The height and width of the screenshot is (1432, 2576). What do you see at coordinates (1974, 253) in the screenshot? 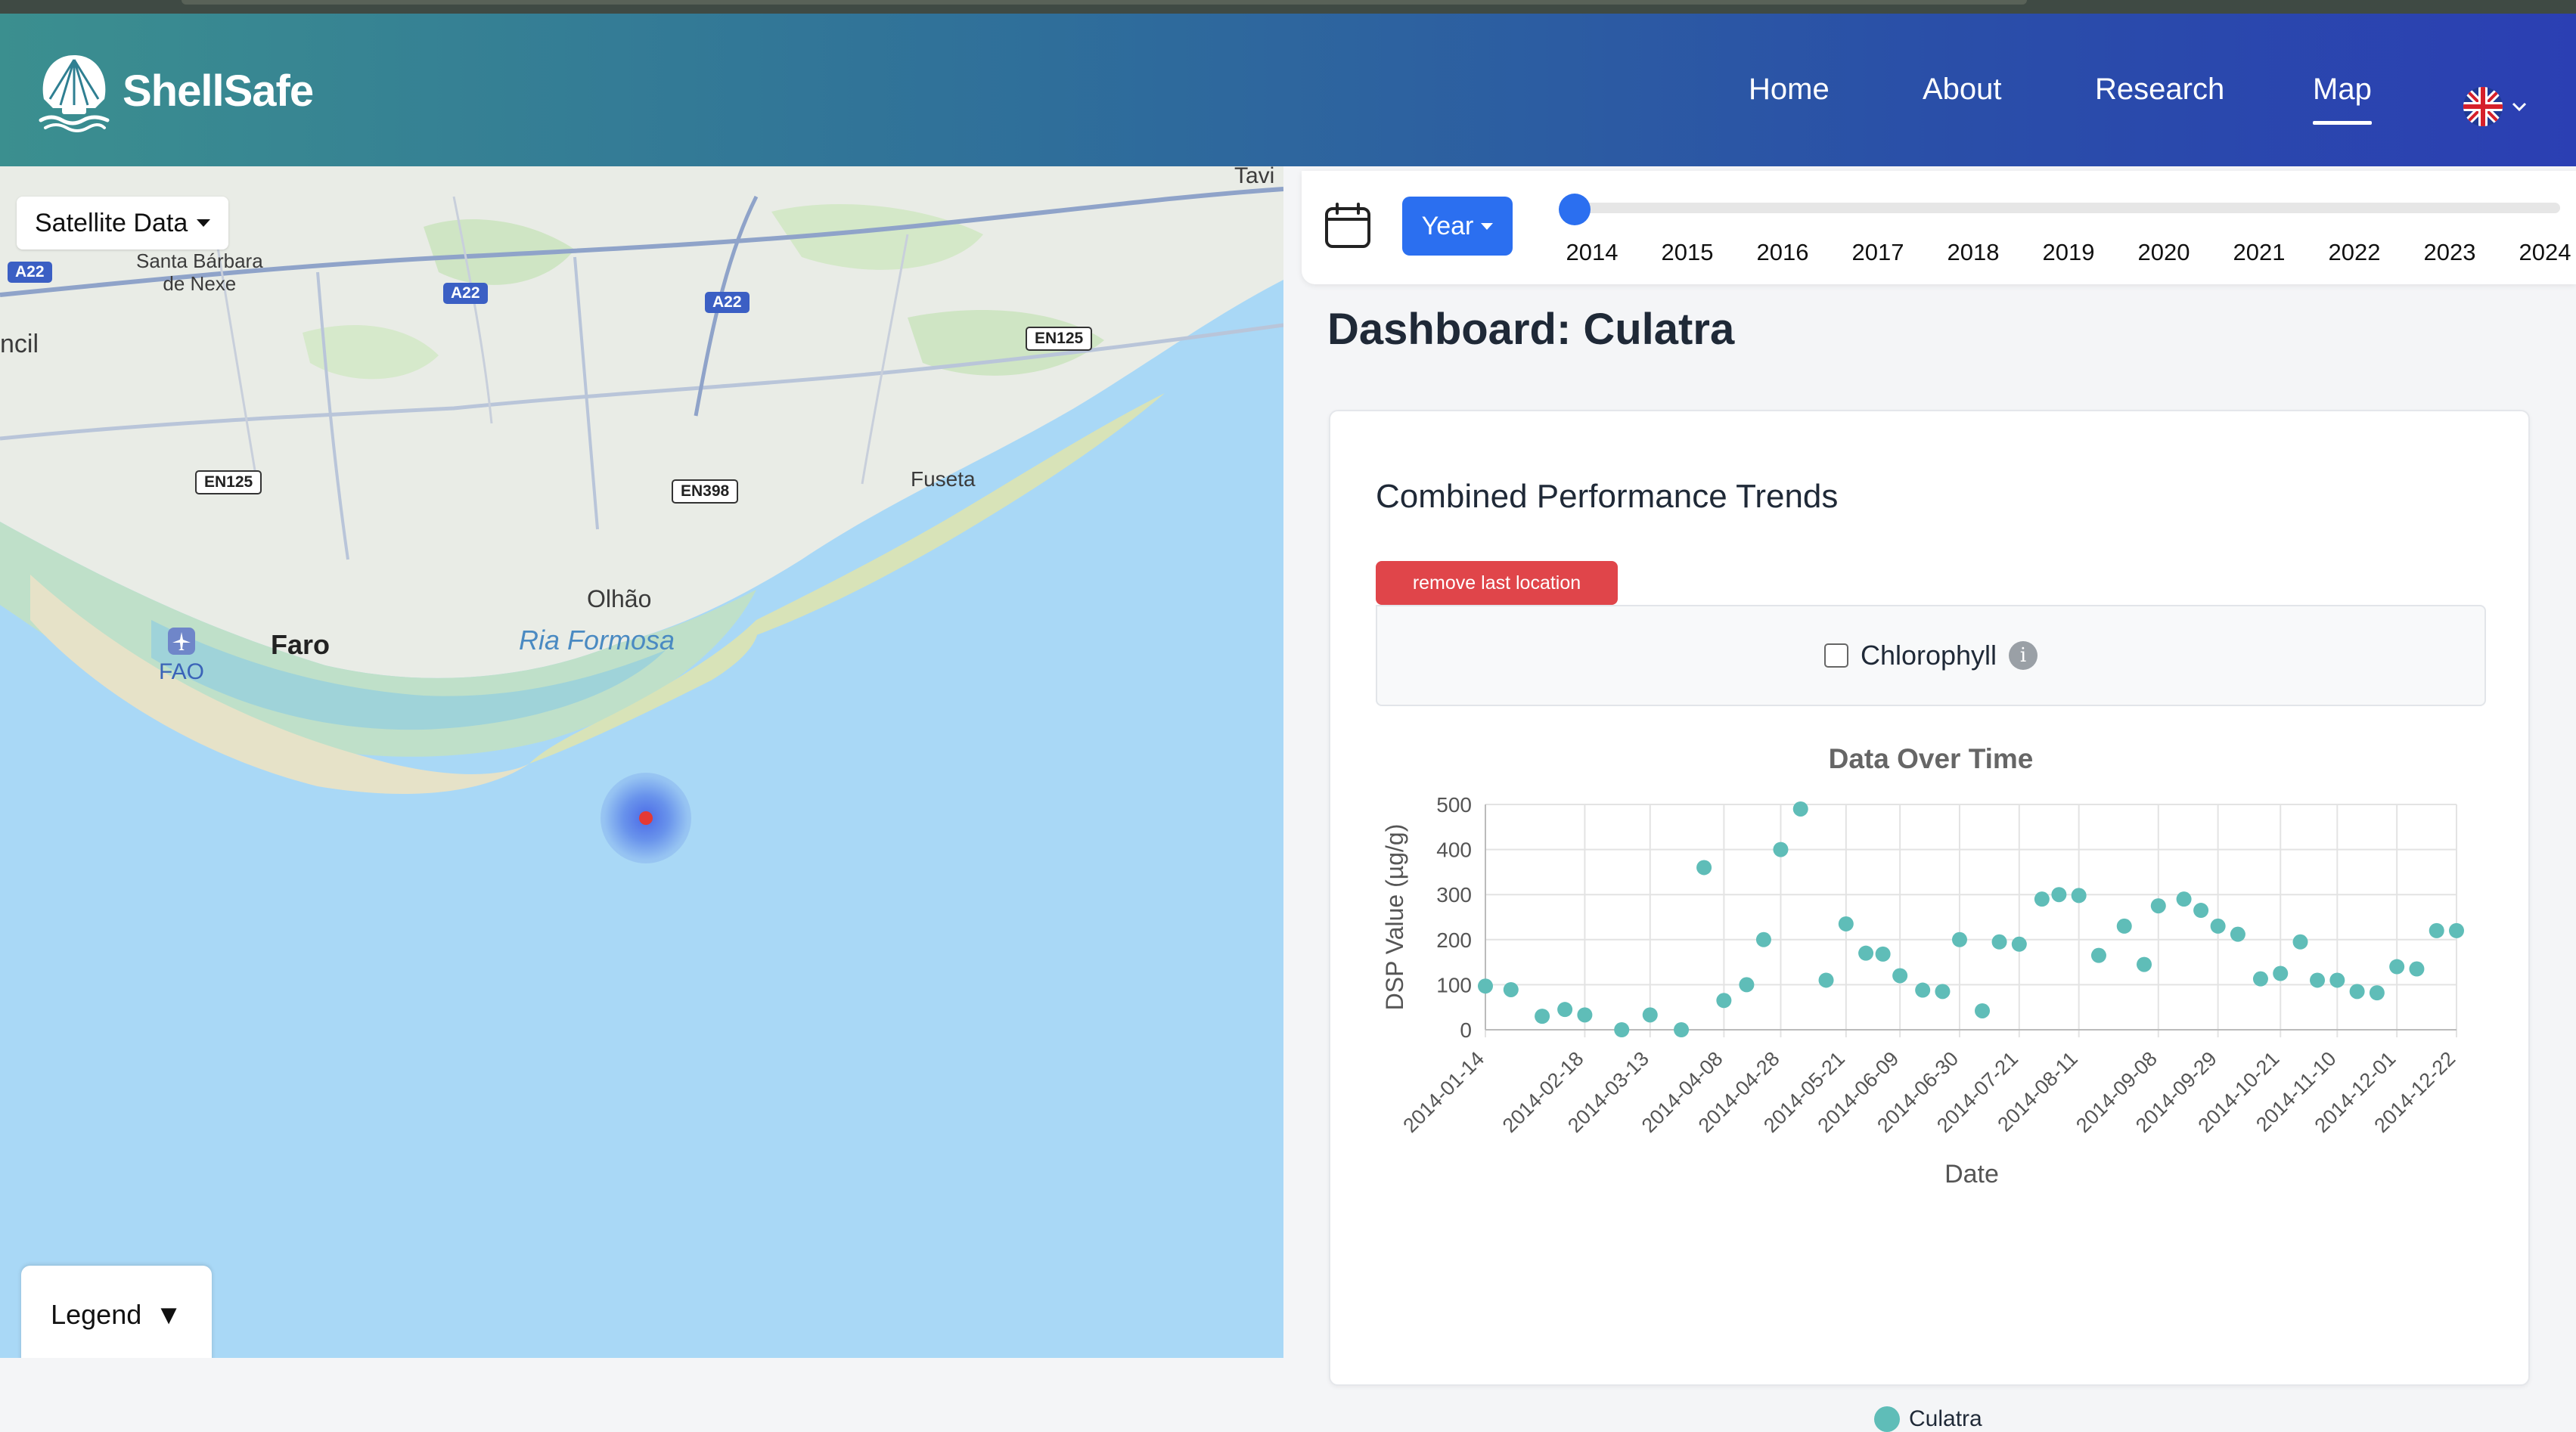
I see `year-tick-2018: 2018` at bounding box center [1974, 253].